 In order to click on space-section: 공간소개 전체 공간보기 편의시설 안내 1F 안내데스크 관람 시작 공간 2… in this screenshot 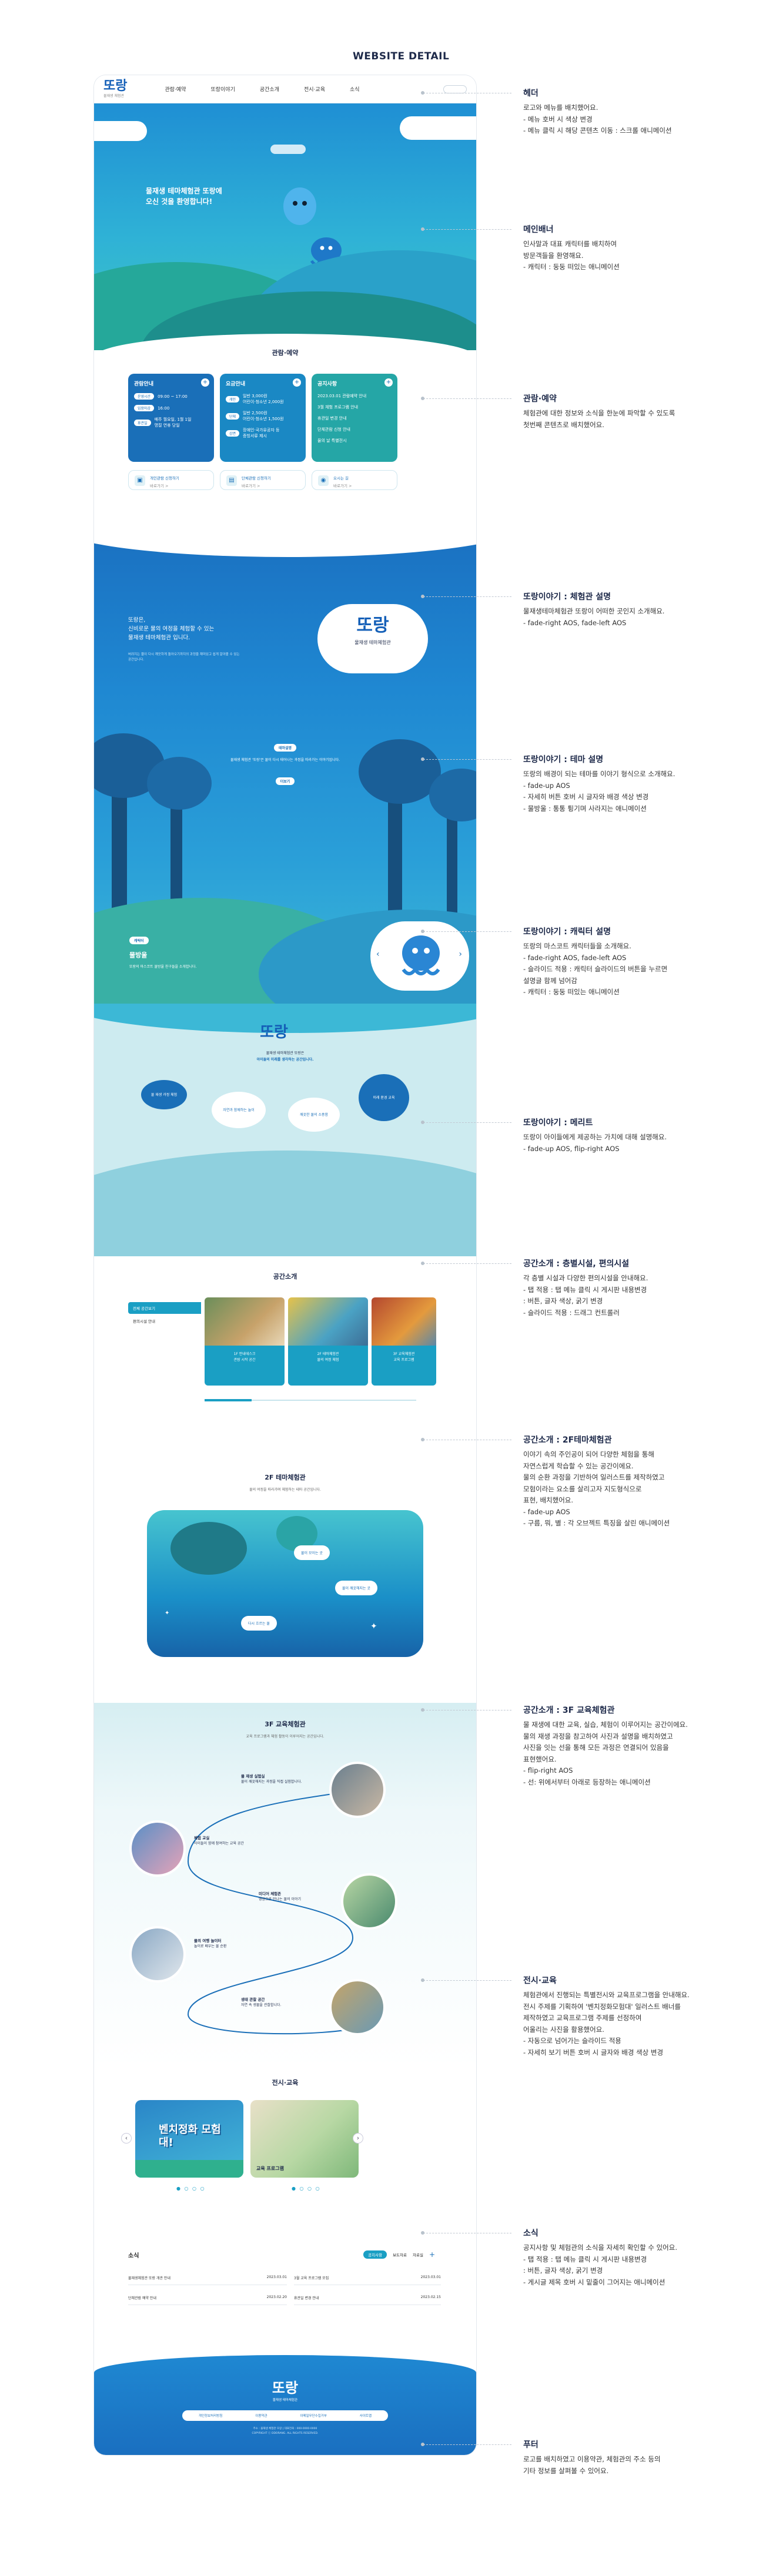, I will do `click(285, 1359)`.